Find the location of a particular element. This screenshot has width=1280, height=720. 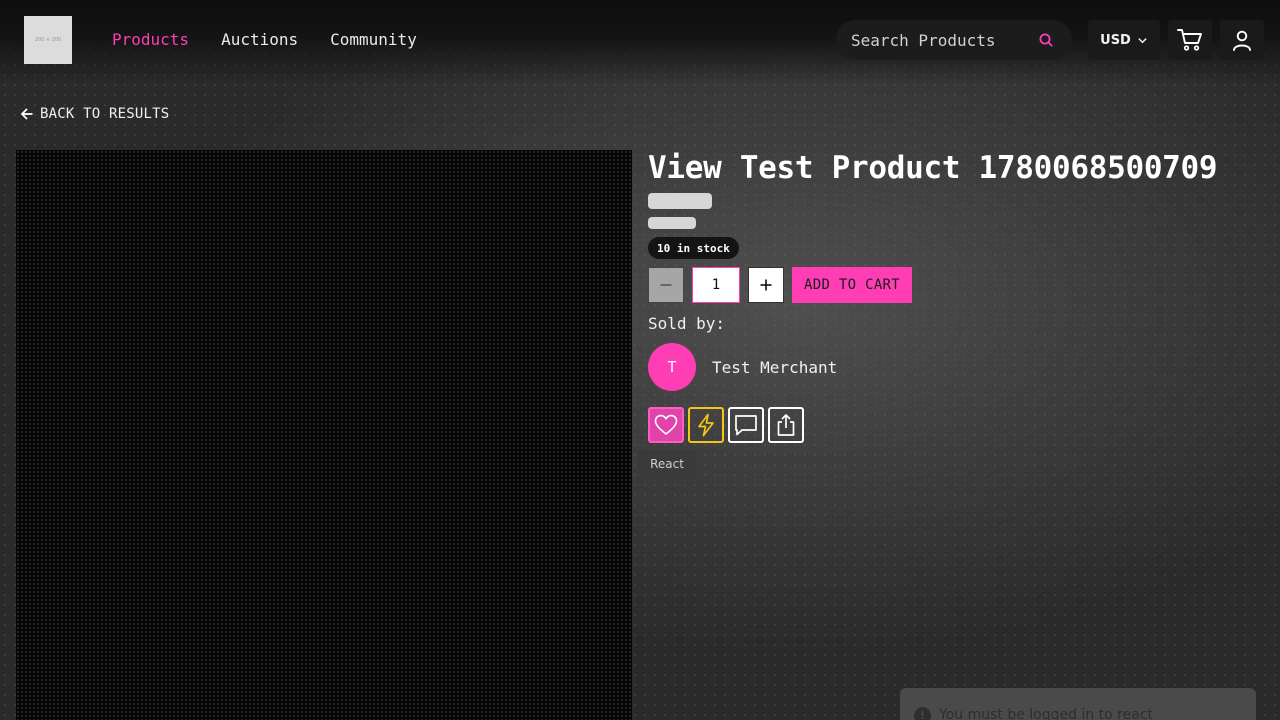

quantity-input is located at coordinates (716, 285).